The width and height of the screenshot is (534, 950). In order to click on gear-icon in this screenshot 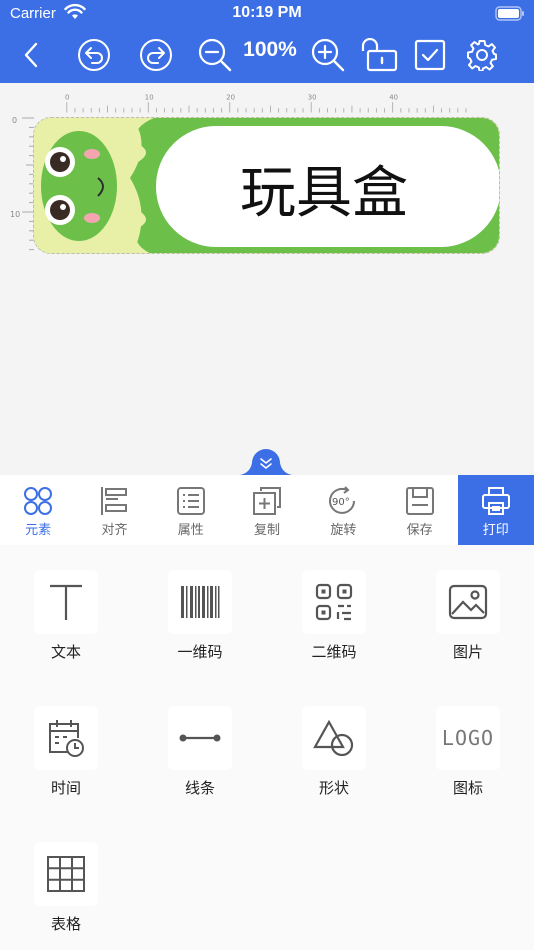, I will do `click(482, 55)`.